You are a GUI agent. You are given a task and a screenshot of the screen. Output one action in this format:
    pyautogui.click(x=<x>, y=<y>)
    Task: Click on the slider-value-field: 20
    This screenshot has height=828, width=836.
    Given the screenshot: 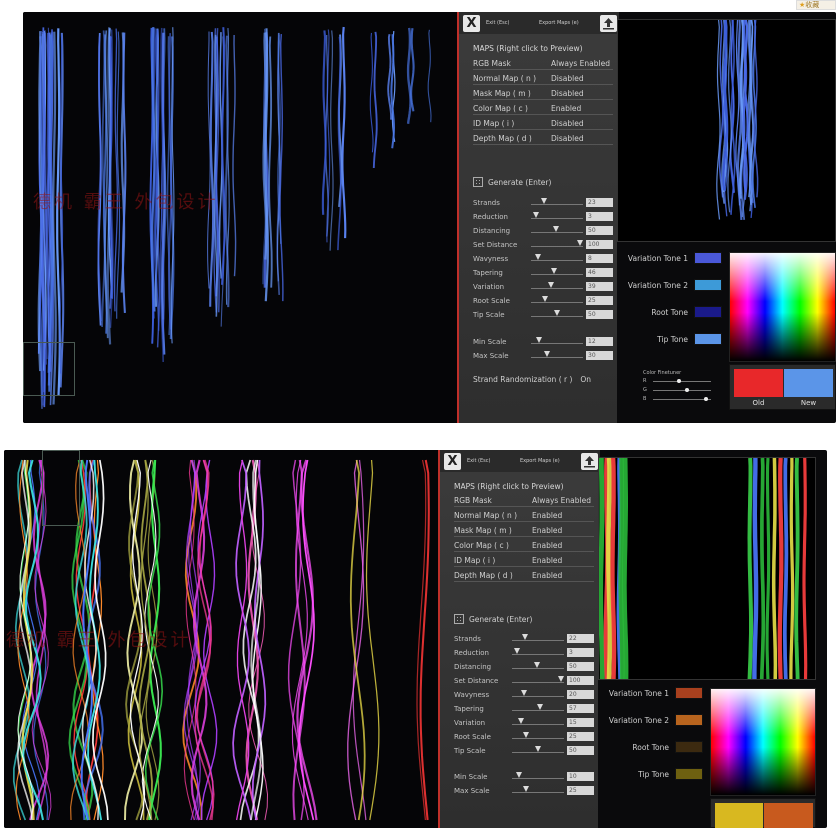 What is the action you would take?
    pyautogui.click(x=580, y=694)
    